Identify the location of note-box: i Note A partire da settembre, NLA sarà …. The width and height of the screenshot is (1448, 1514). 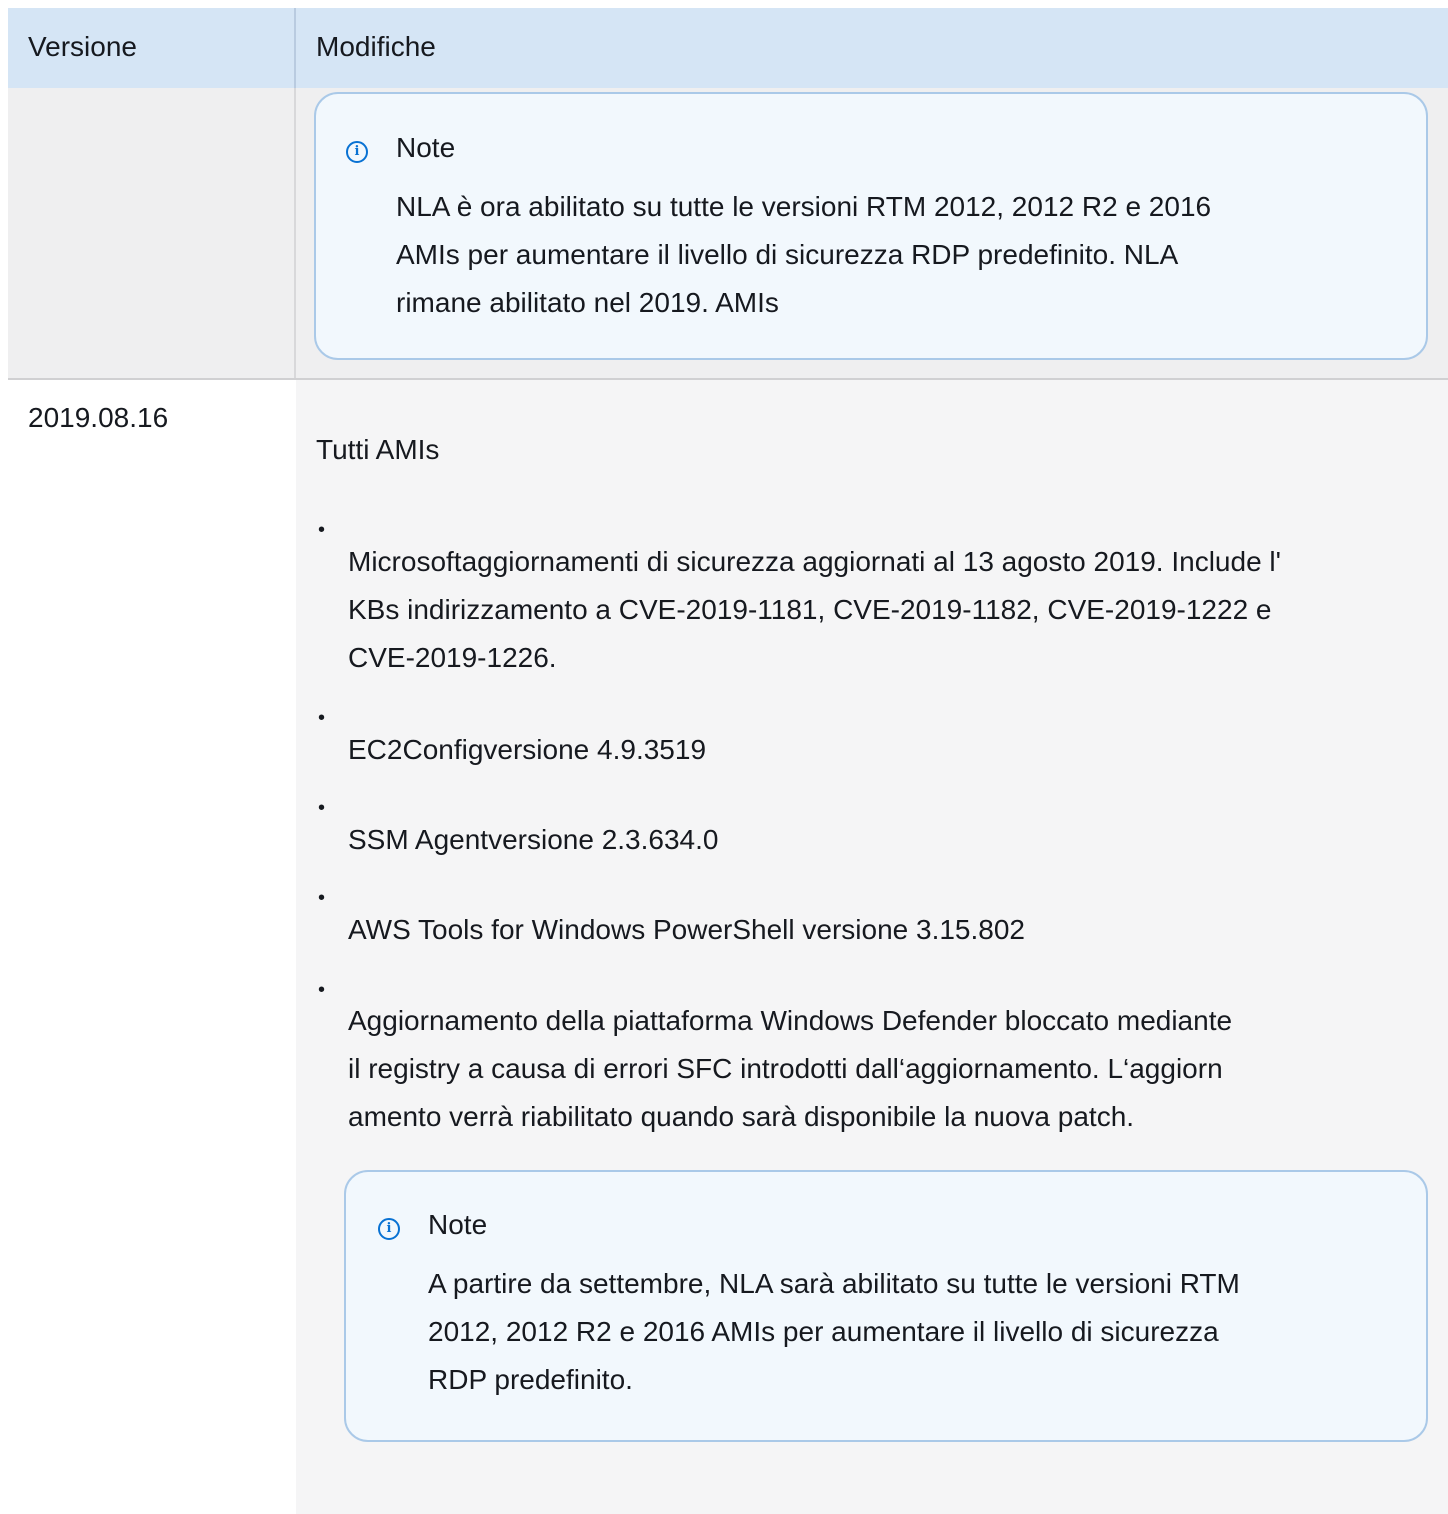
(886, 1306).